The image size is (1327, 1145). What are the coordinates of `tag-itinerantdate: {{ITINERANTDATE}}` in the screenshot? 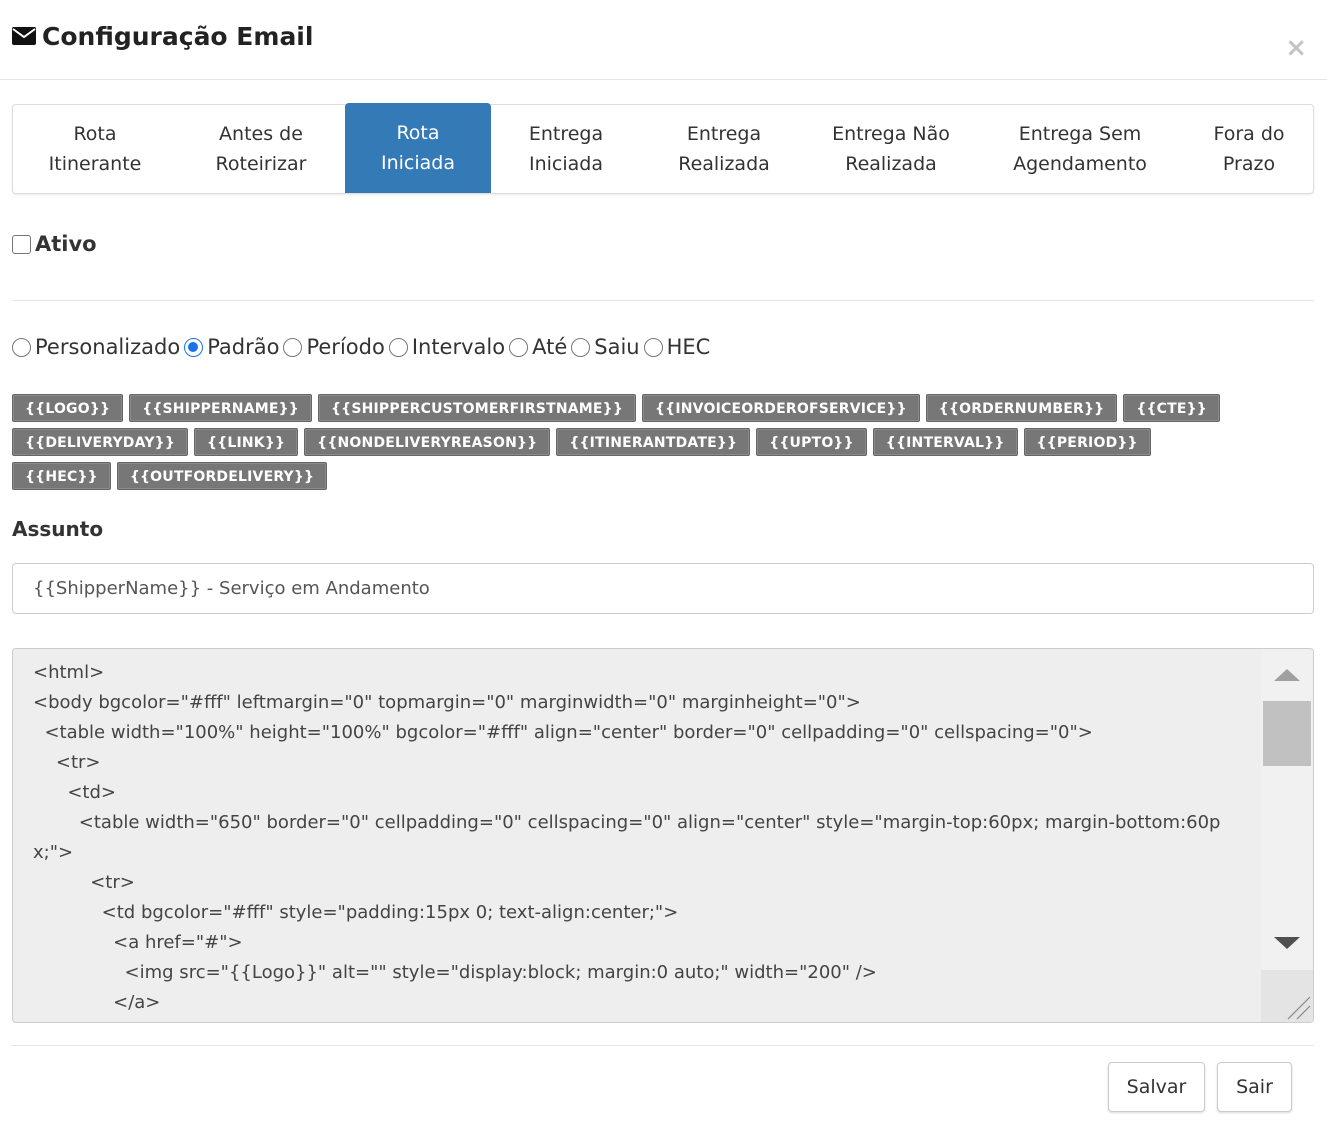 It's located at (653, 442).